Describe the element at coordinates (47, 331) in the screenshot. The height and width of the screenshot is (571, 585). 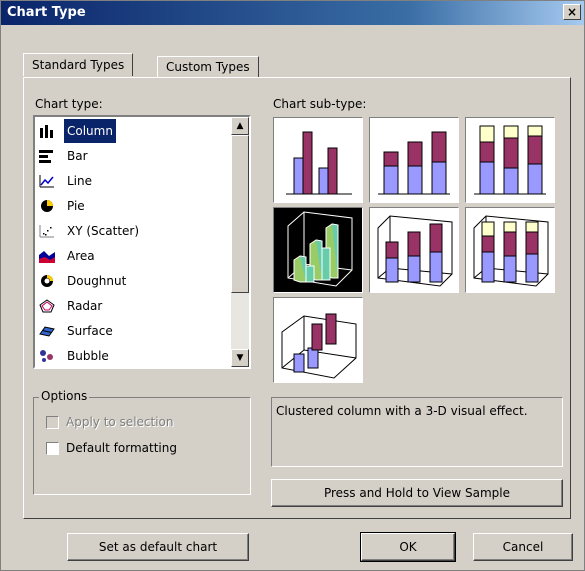
I see `surface-chart-icon` at that location.